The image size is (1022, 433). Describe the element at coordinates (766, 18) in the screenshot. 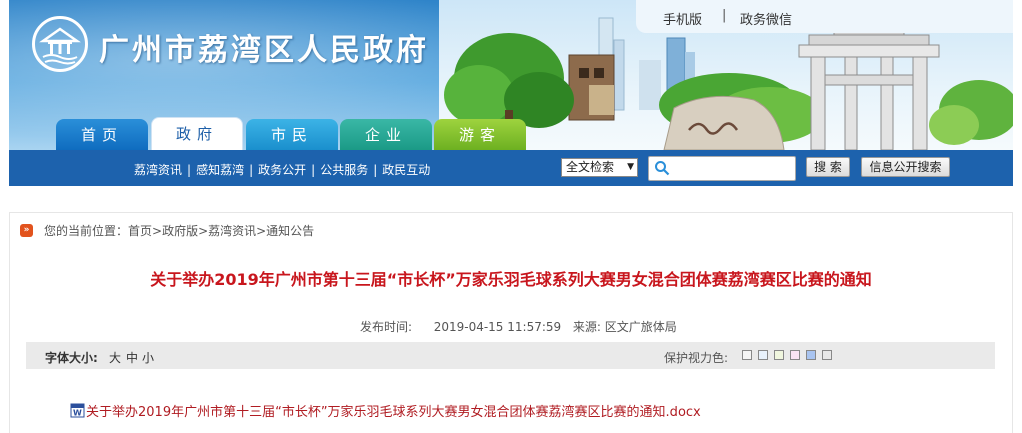

I see `gov-wechat-link: 政务微信` at that location.